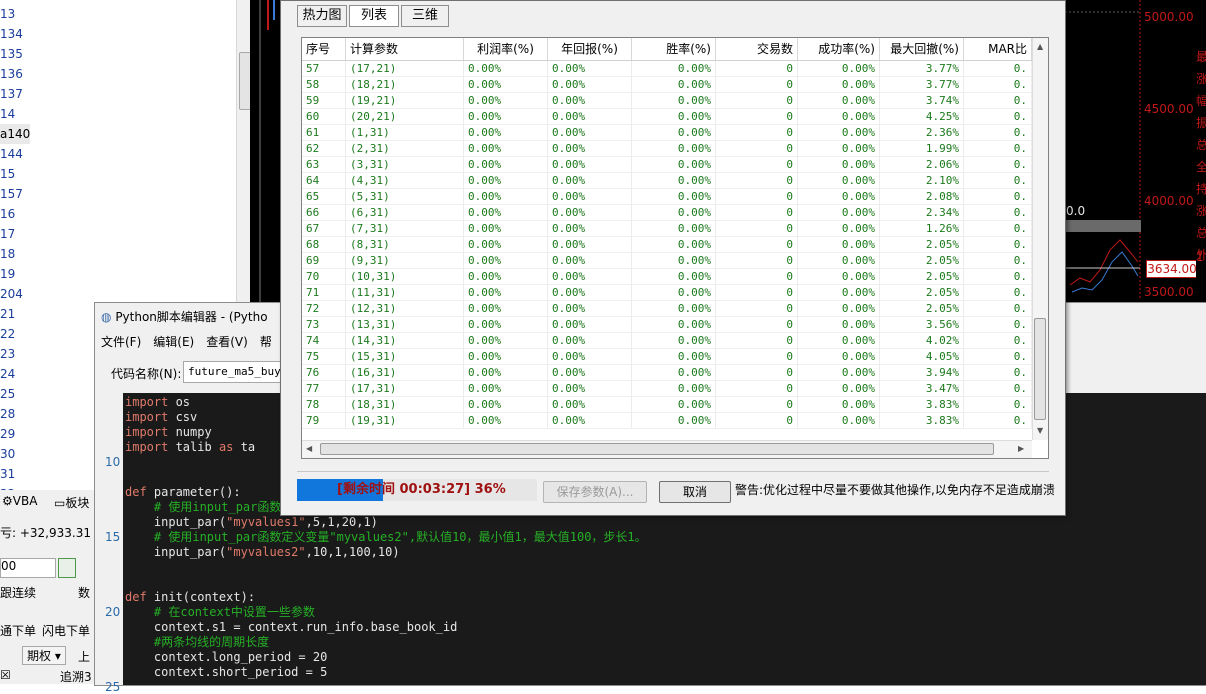  Describe the element at coordinates (7, 374) in the screenshot. I see `list-item: 24` at that location.